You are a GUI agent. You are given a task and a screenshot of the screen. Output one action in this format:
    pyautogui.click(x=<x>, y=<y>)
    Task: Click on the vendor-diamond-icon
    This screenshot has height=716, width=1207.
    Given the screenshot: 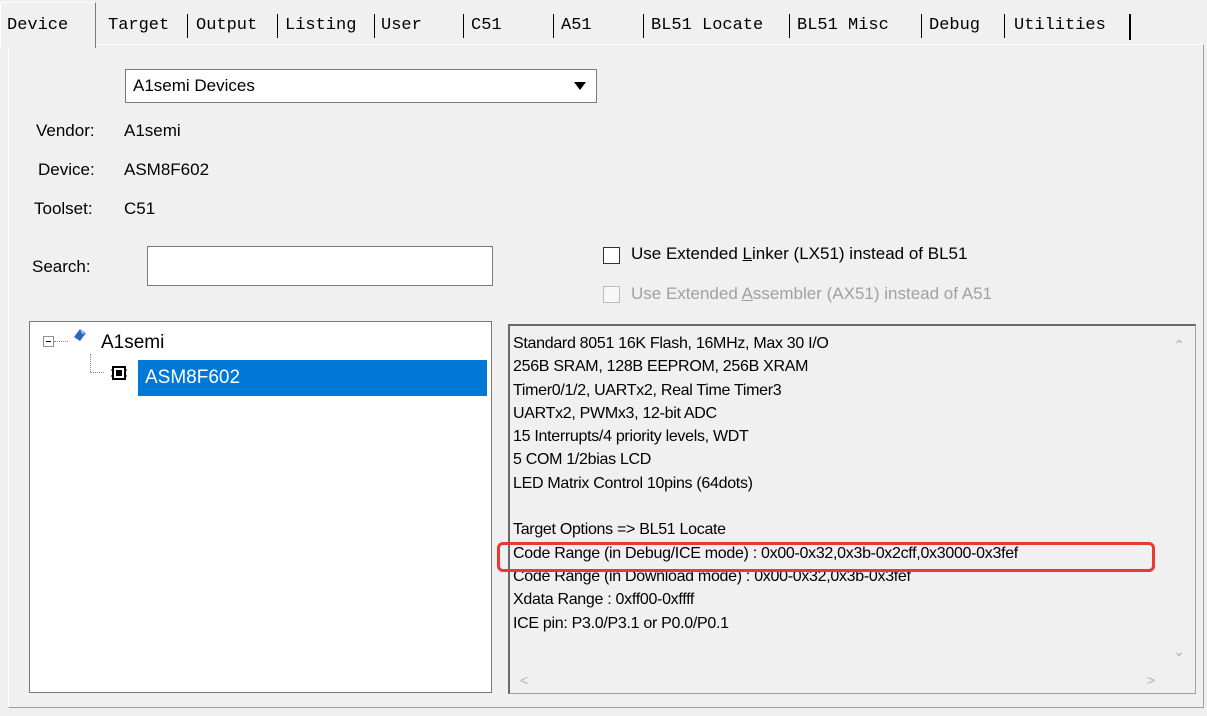 What is the action you would take?
    pyautogui.click(x=80, y=335)
    